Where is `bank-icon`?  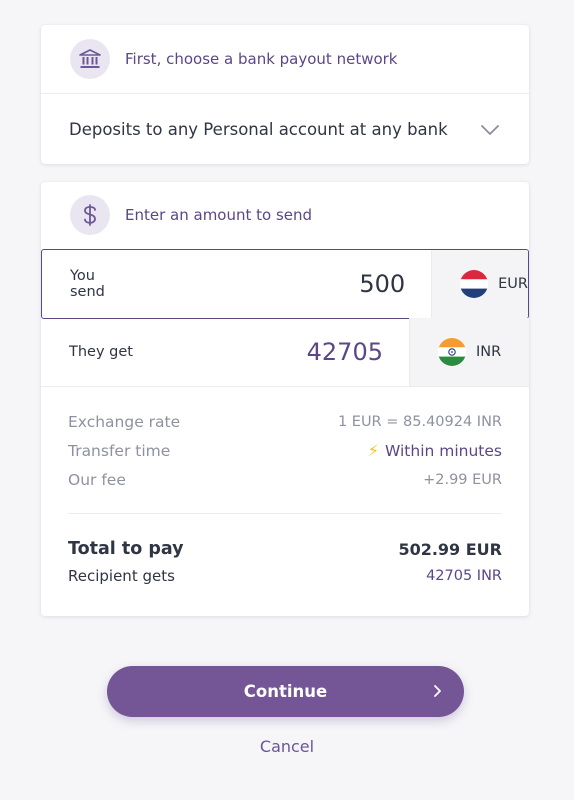 bank-icon is located at coordinates (90, 59).